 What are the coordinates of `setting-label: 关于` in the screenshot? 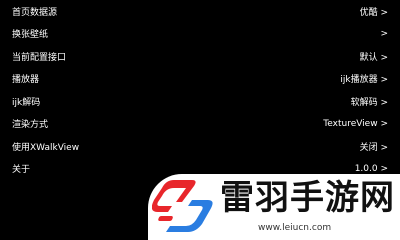 It's located at (21, 170).